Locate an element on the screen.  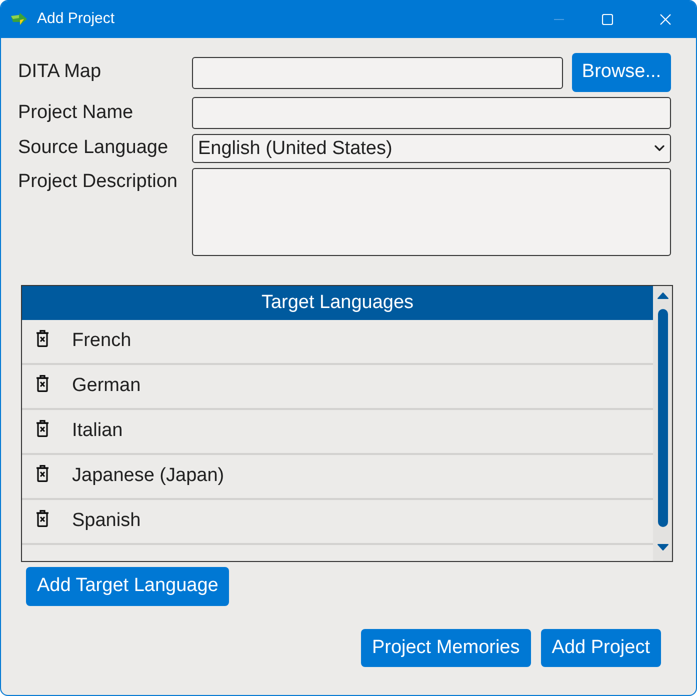
action-button: Project Memories is located at coordinates (445, 648).